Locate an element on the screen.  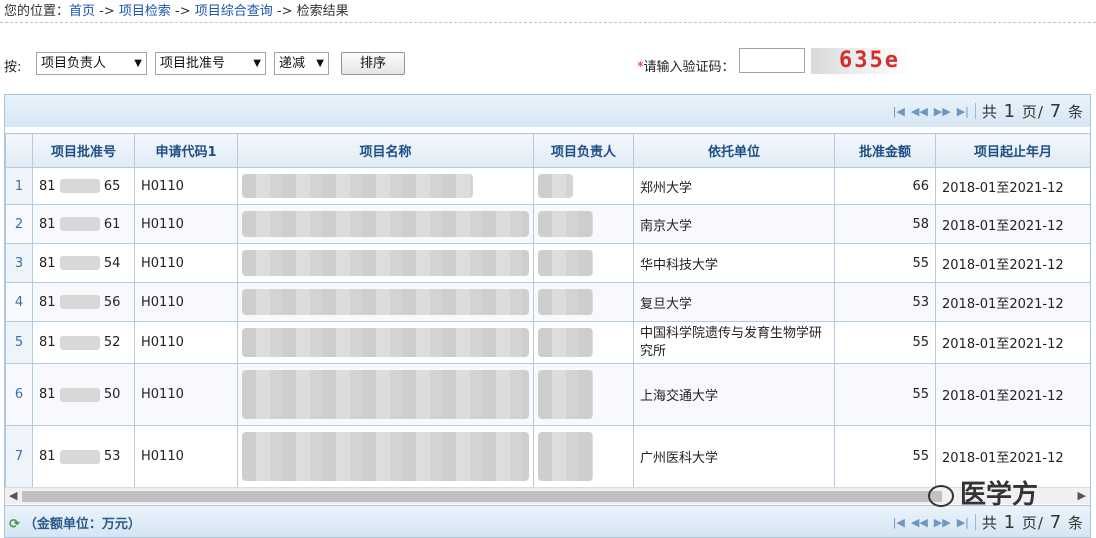
approval-no-cell: 81 50 is located at coordinates (83, 394).